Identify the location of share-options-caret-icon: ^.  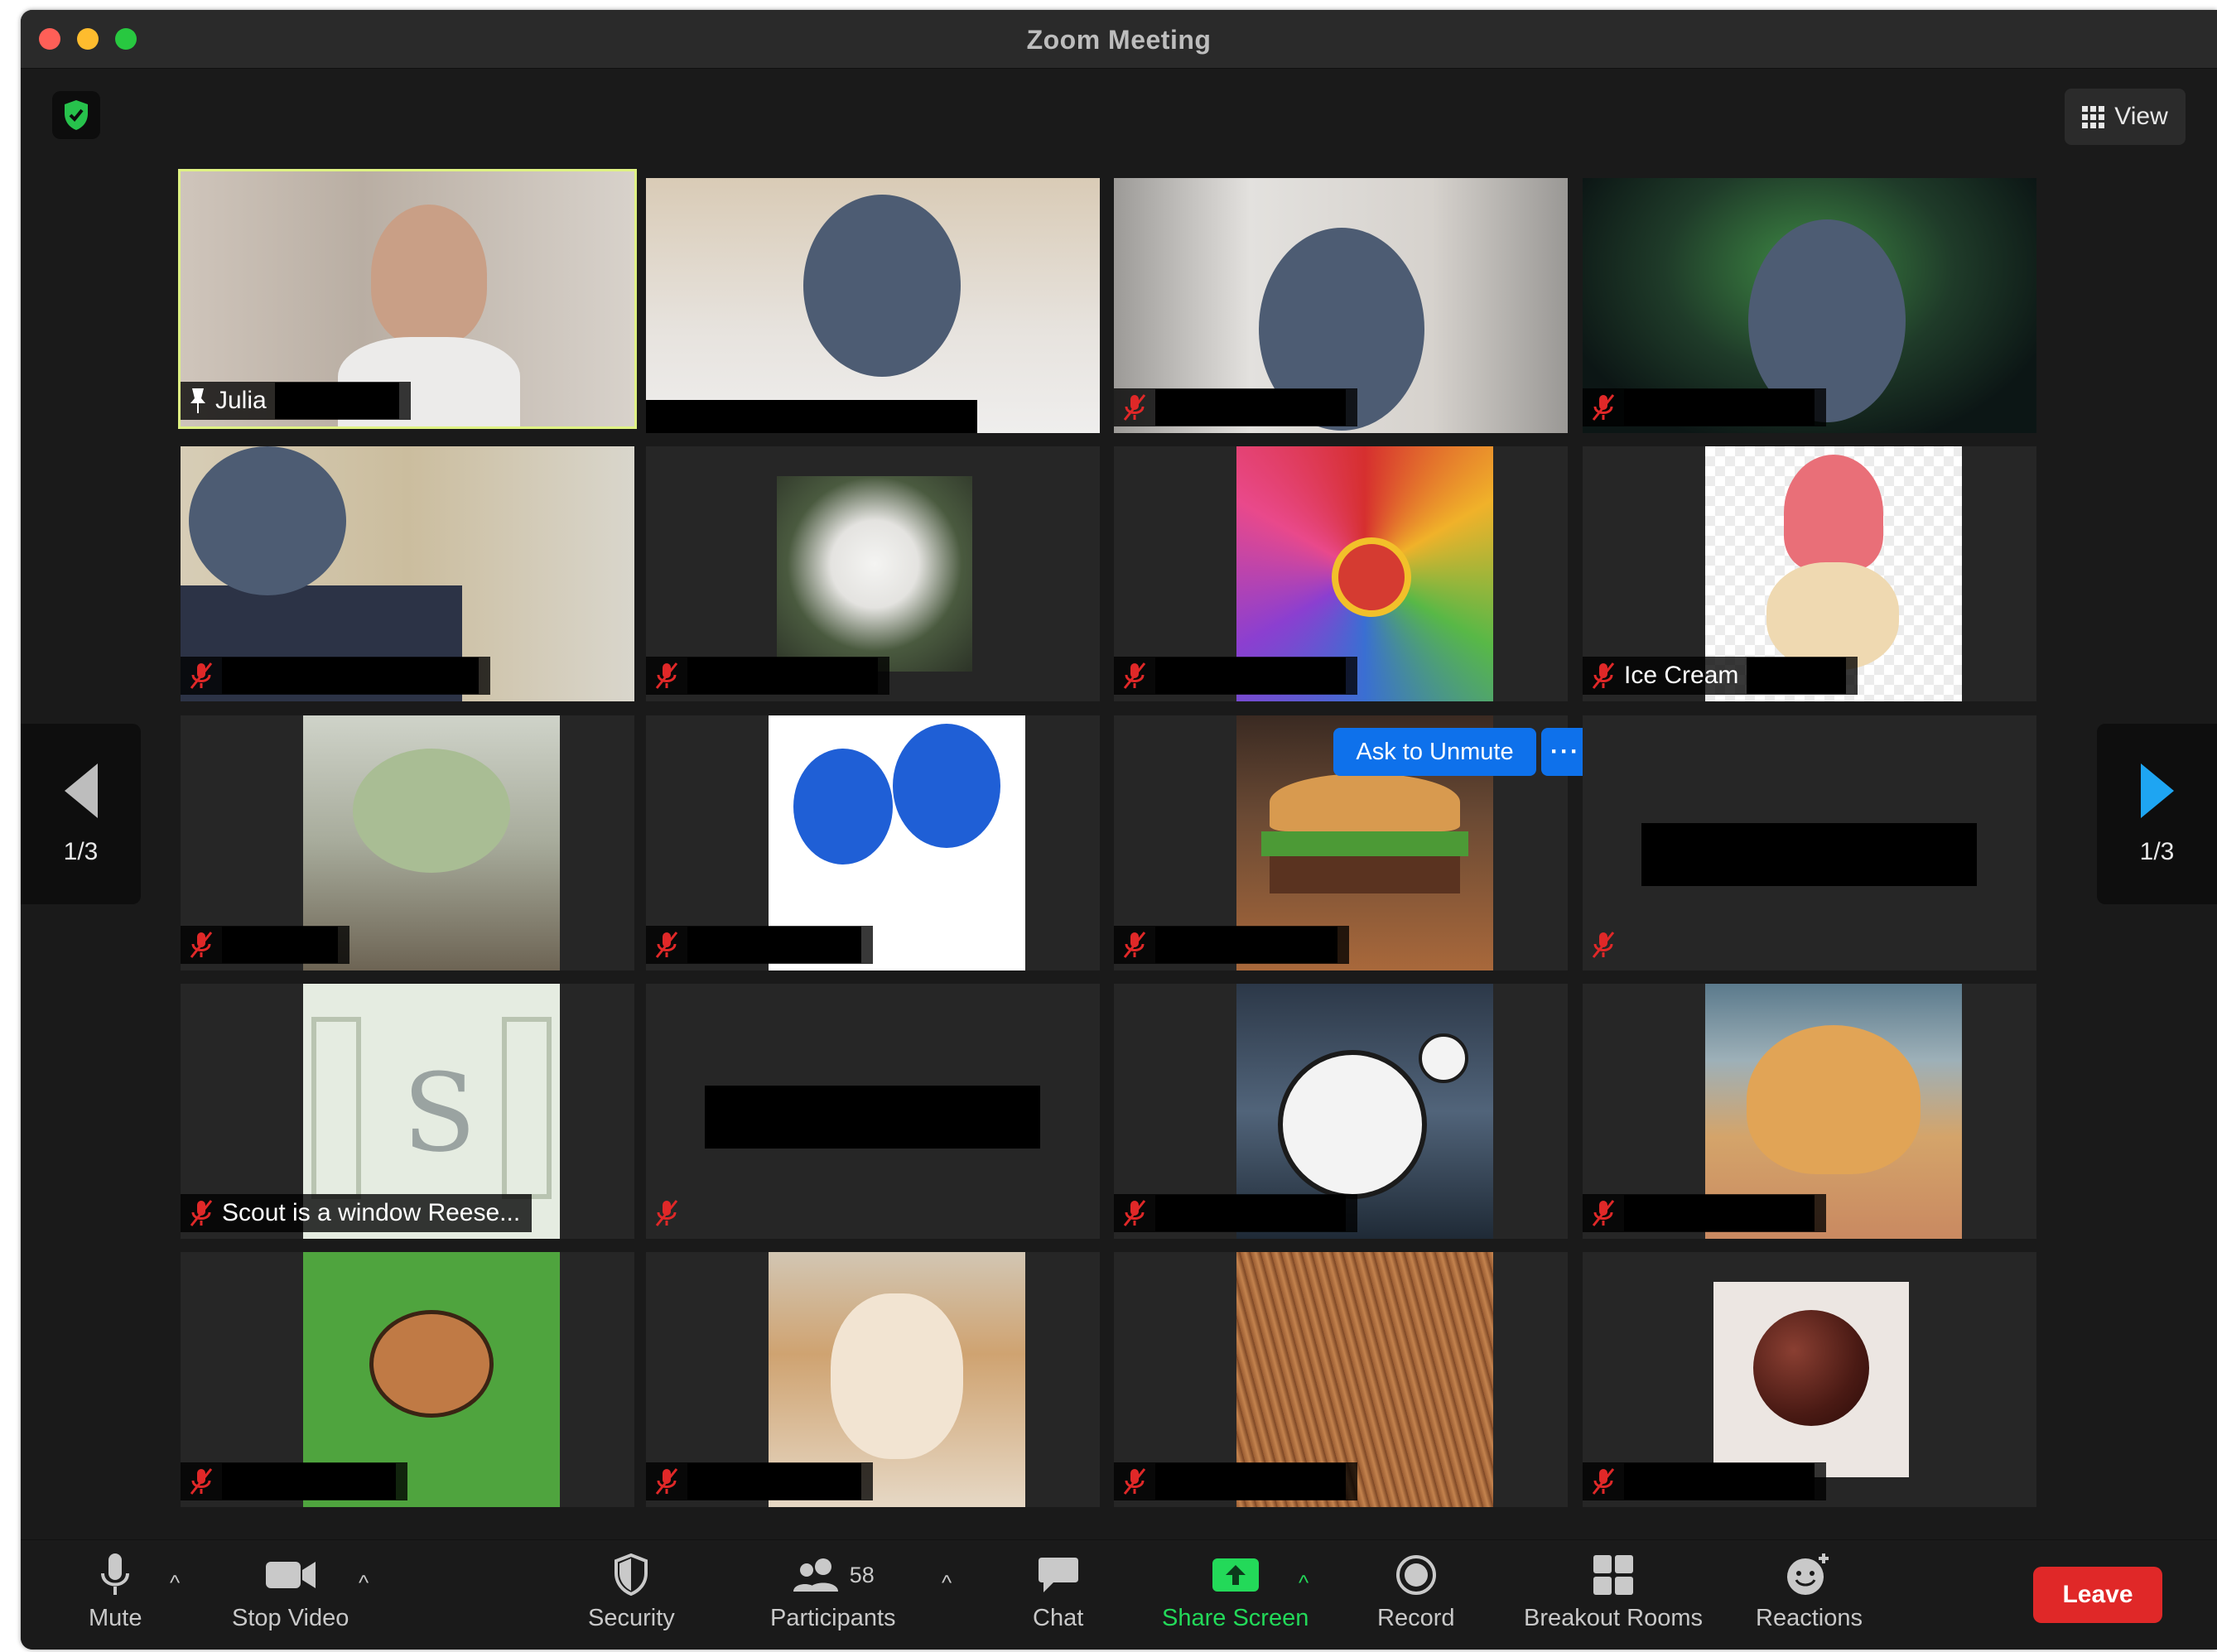
(1304, 1583).